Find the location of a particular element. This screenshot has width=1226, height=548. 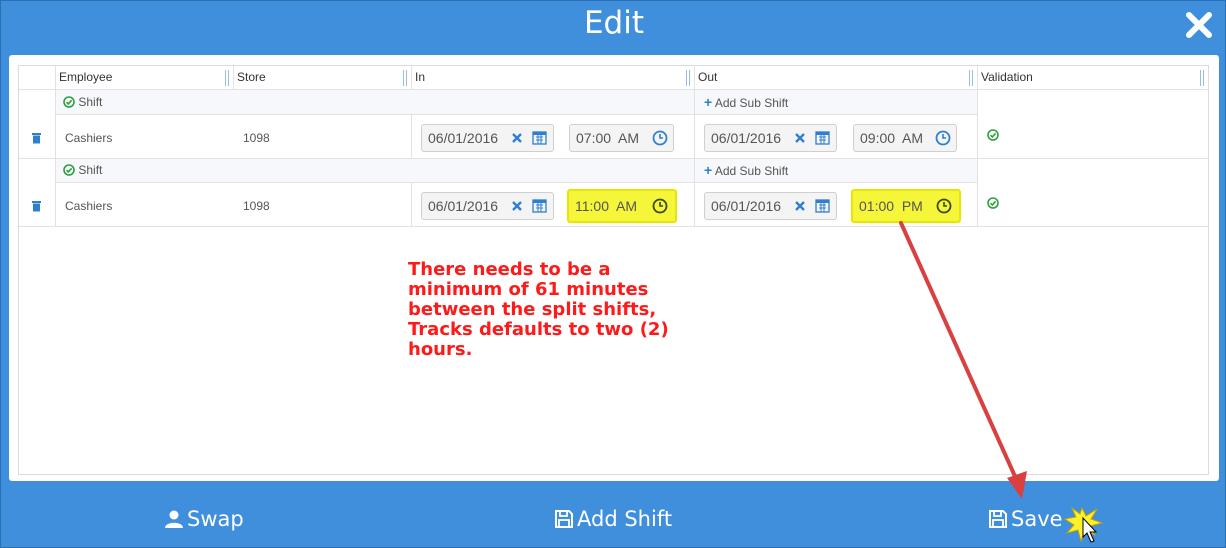

column-header-label: Out is located at coordinates (708, 77).